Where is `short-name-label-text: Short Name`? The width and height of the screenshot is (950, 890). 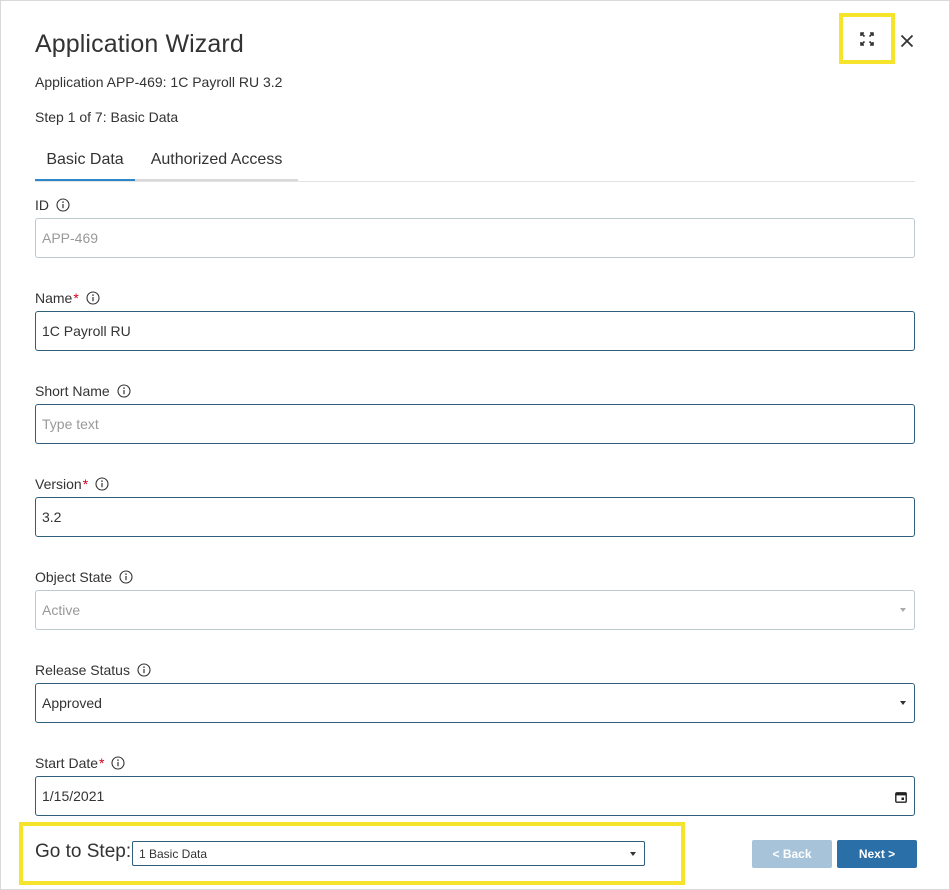
short-name-label-text: Short Name is located at coordinates (72, 391).